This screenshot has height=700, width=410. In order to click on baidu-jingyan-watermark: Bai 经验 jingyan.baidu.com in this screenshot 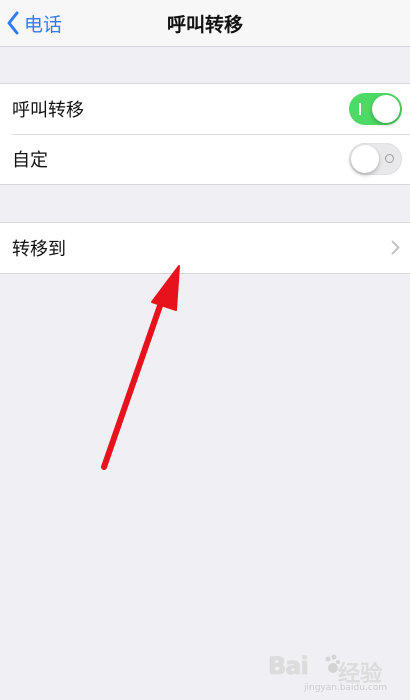, I will do `click(328, 675)`.